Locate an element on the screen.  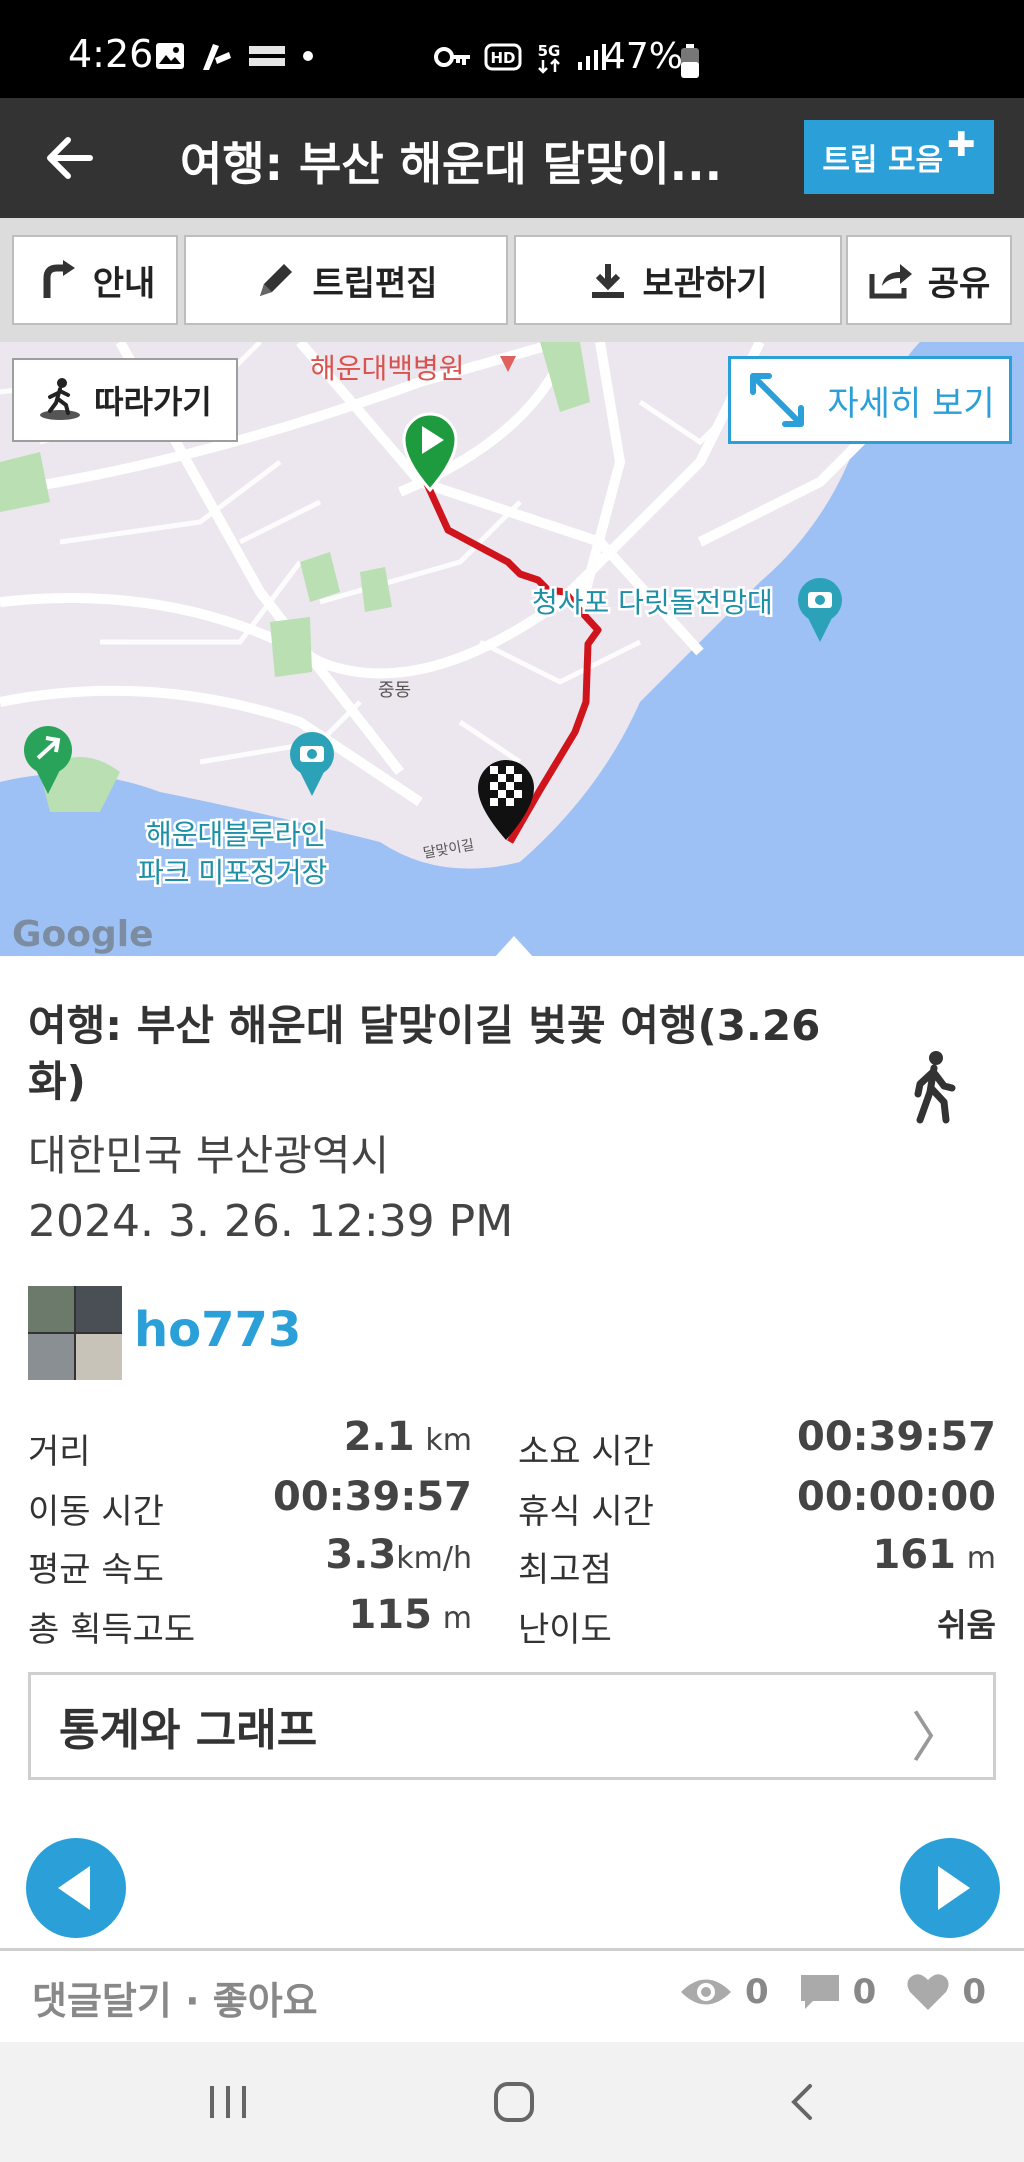
like-count: 0 is located at coordinates (974, 1992).